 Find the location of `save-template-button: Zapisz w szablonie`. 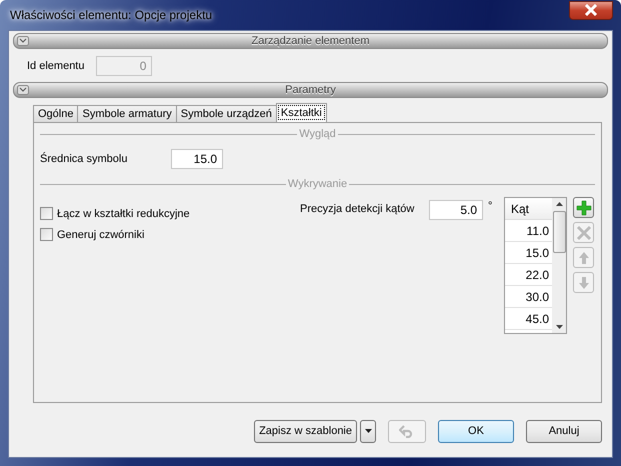

save-template-button: Zapisz w szablonie is located at coordinates (305, 431).